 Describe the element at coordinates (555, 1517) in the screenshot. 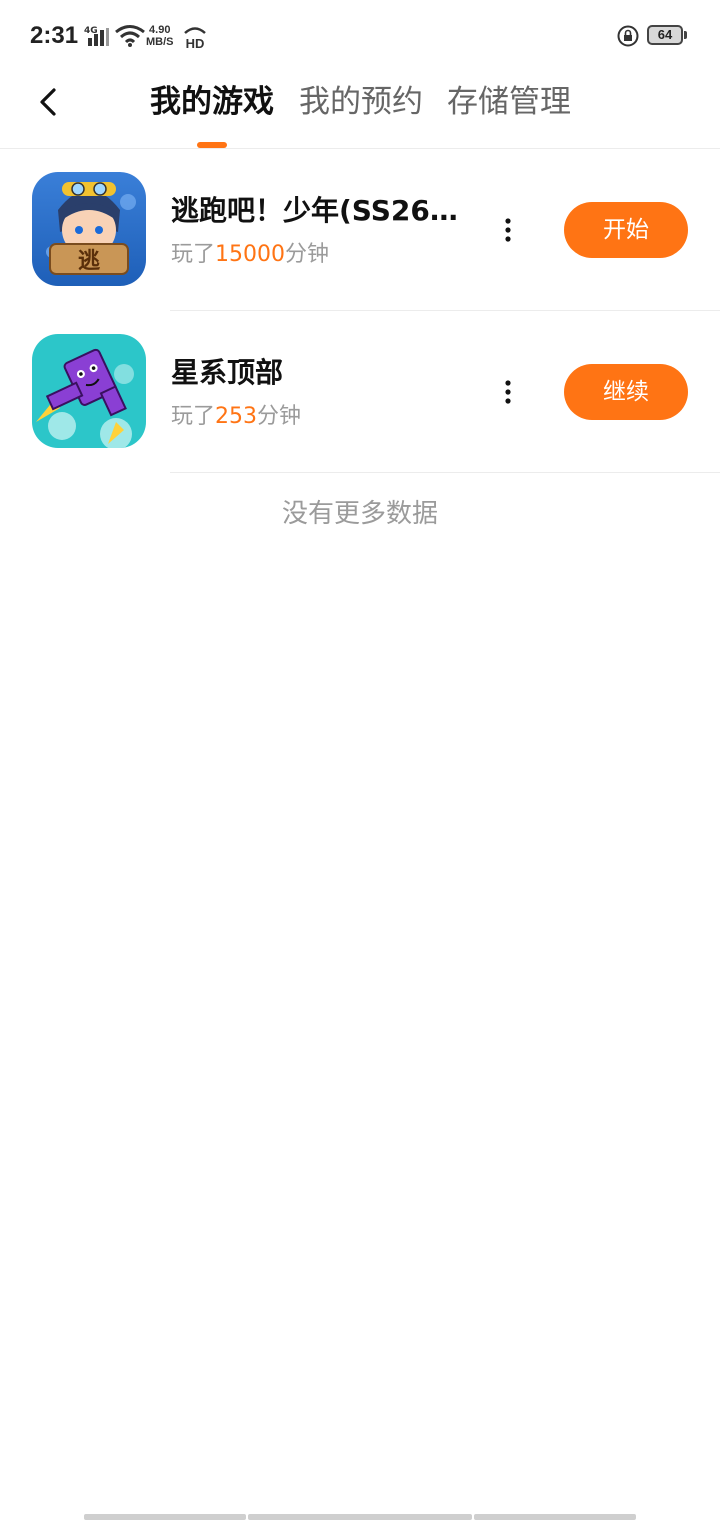

I see `nav-segment-right` at that location.